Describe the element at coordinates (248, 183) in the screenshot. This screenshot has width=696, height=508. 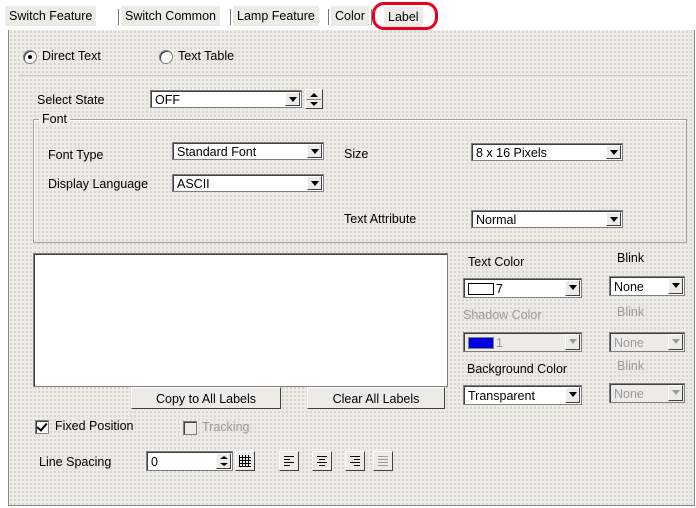
I see `display-language-dropdown: ASCII` at that location.